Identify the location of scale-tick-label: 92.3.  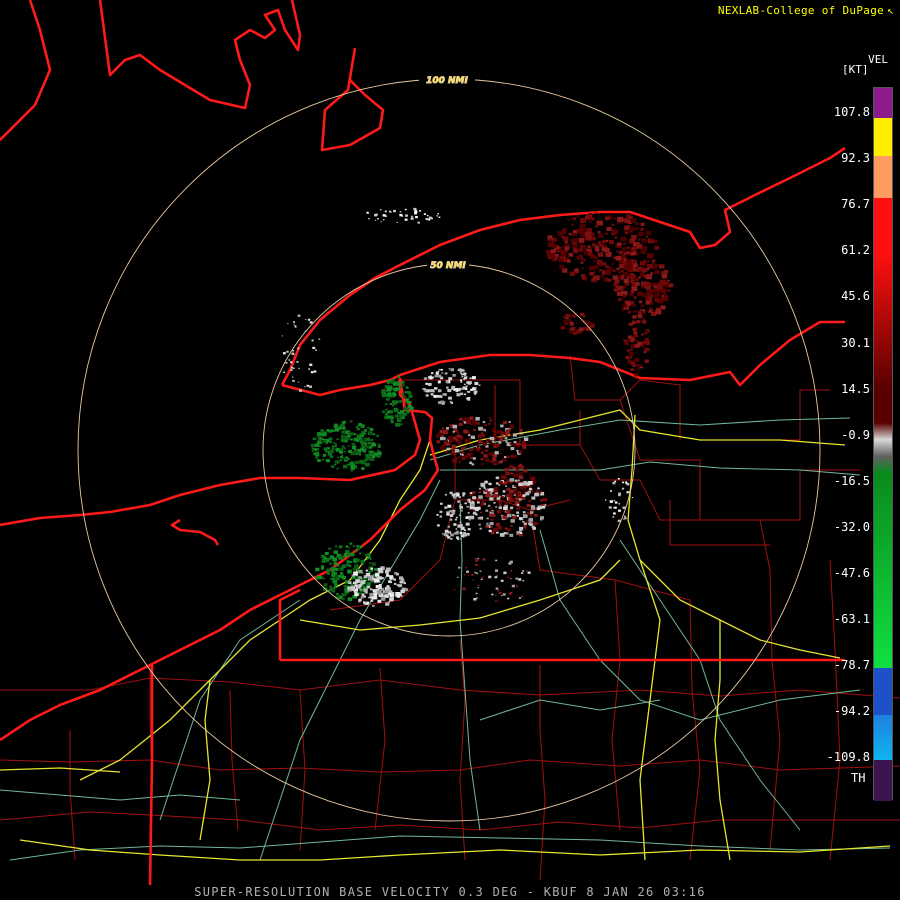
(855, 158).